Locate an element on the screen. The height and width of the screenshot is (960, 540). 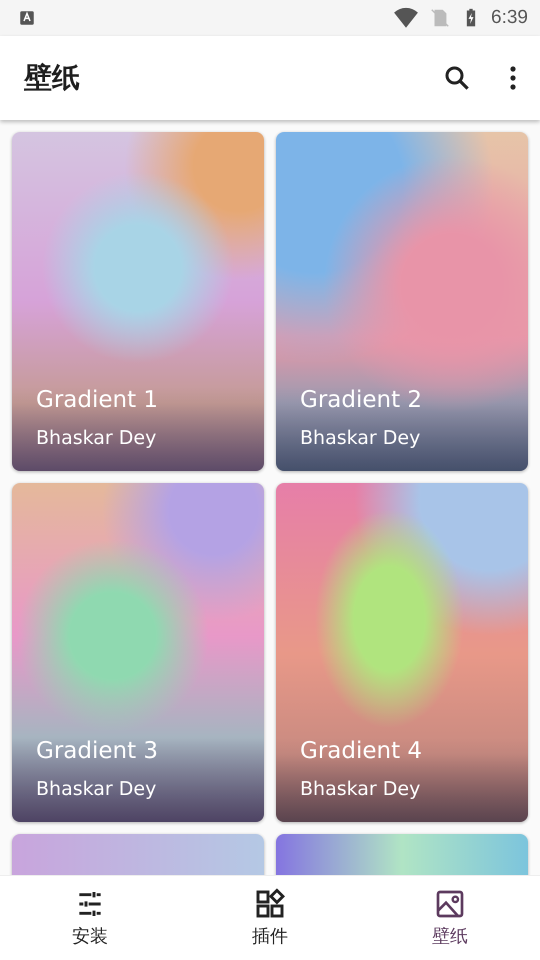
wallpaper-title: Gradient 4 is located at coordinates (362, 751).